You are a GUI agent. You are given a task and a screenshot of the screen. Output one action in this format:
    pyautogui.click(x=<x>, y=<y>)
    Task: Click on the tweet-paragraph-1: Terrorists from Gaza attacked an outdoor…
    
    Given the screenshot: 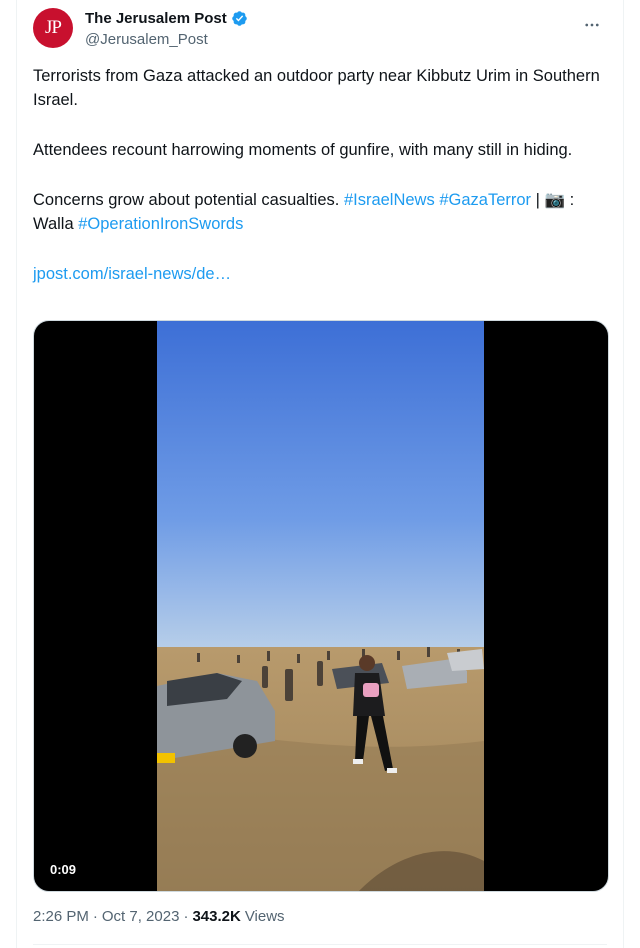 What is the action you would take?
    pyautogui.click(x=316, y=88)
    